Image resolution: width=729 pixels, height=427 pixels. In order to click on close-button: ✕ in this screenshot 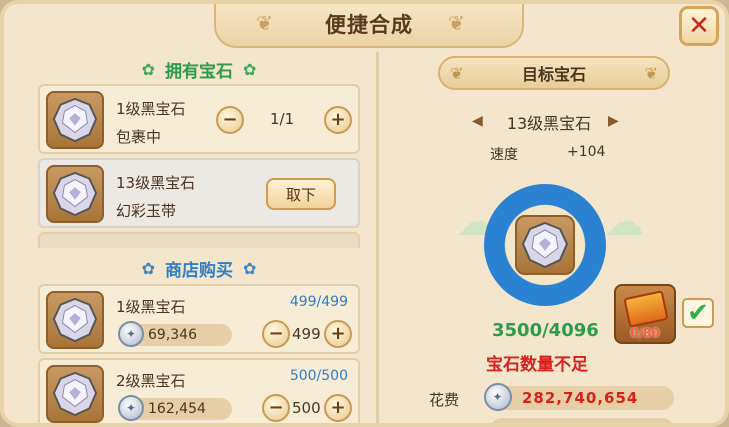, I will do `click(699, 26)`.